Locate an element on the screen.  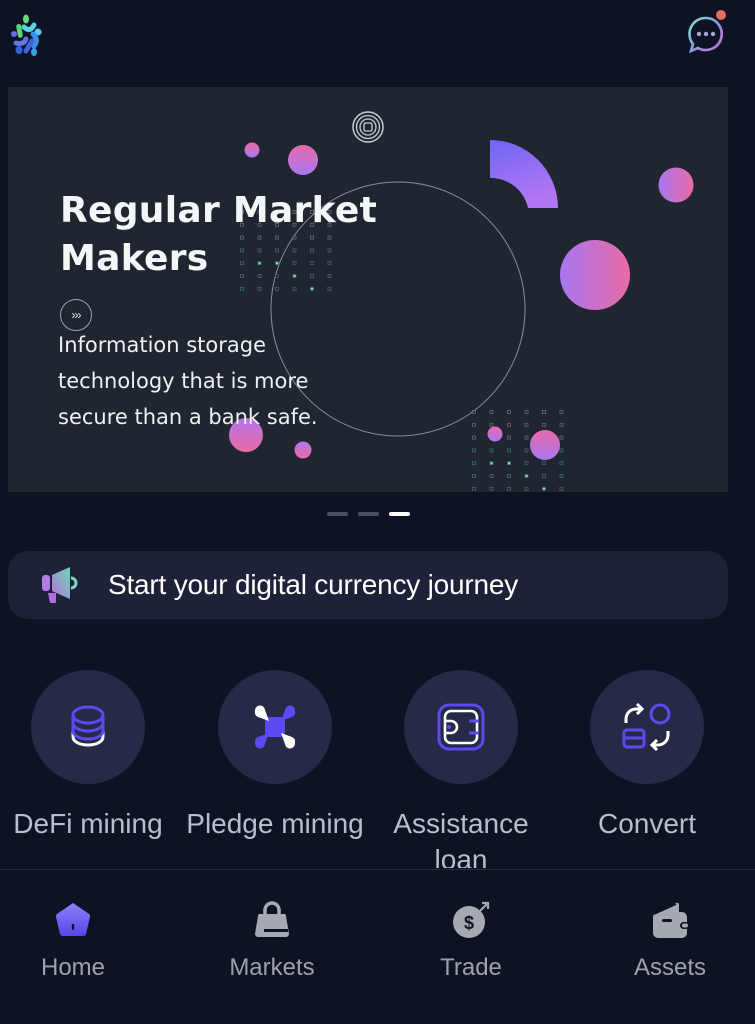
tab-label: Markets is located at coordinates (272, 967).